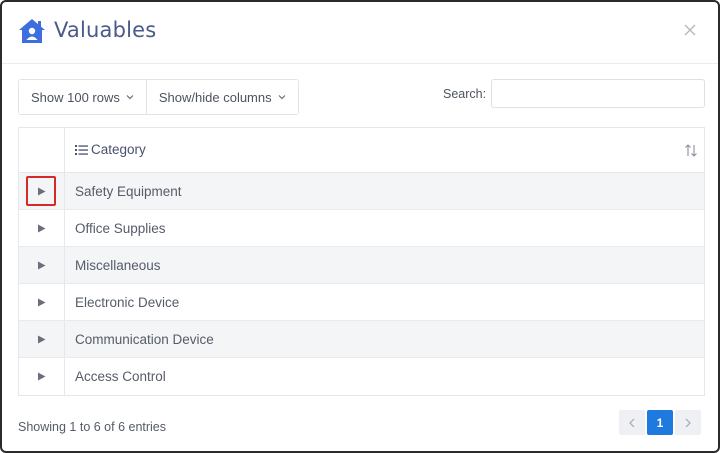 This screenshot has width=720, height=453. What do you see at coordinates (127, 302) in the screenshot?
I see `category-cell: Electronic Device` at bounding box center [127, 302].